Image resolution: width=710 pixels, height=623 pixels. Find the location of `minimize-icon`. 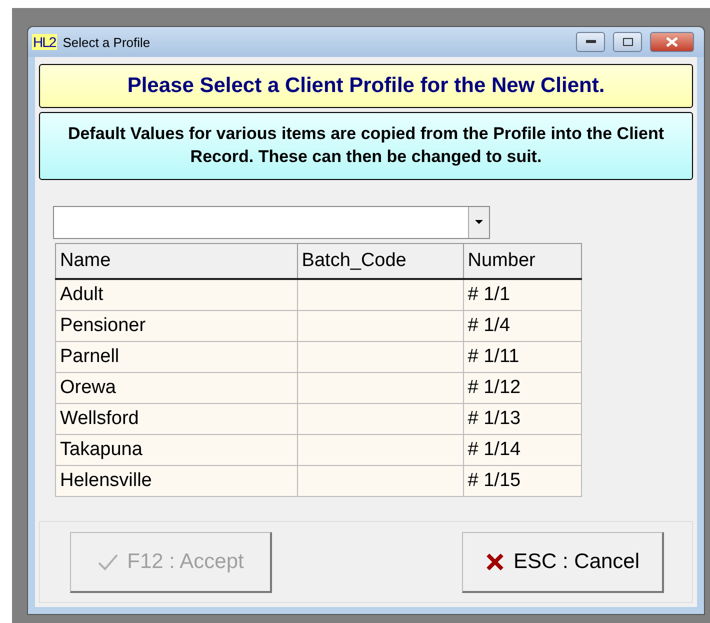

minimize-icon is located at coordinates (591, 42).